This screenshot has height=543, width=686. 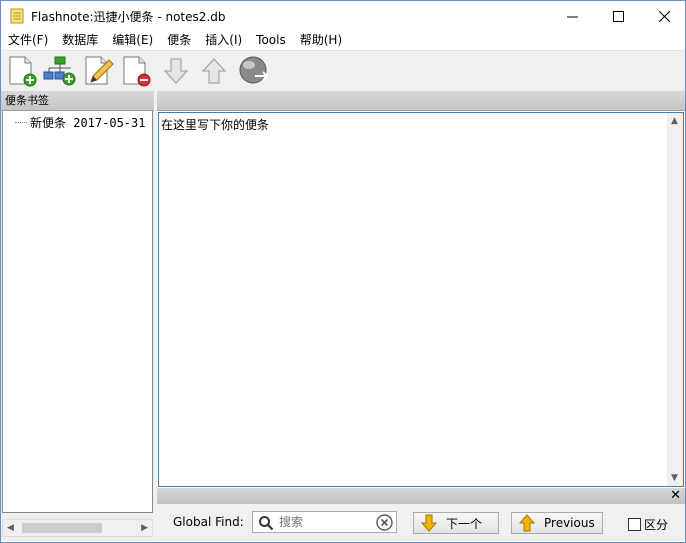 I want to click on delete-note-button, so click(x=136, y=71).